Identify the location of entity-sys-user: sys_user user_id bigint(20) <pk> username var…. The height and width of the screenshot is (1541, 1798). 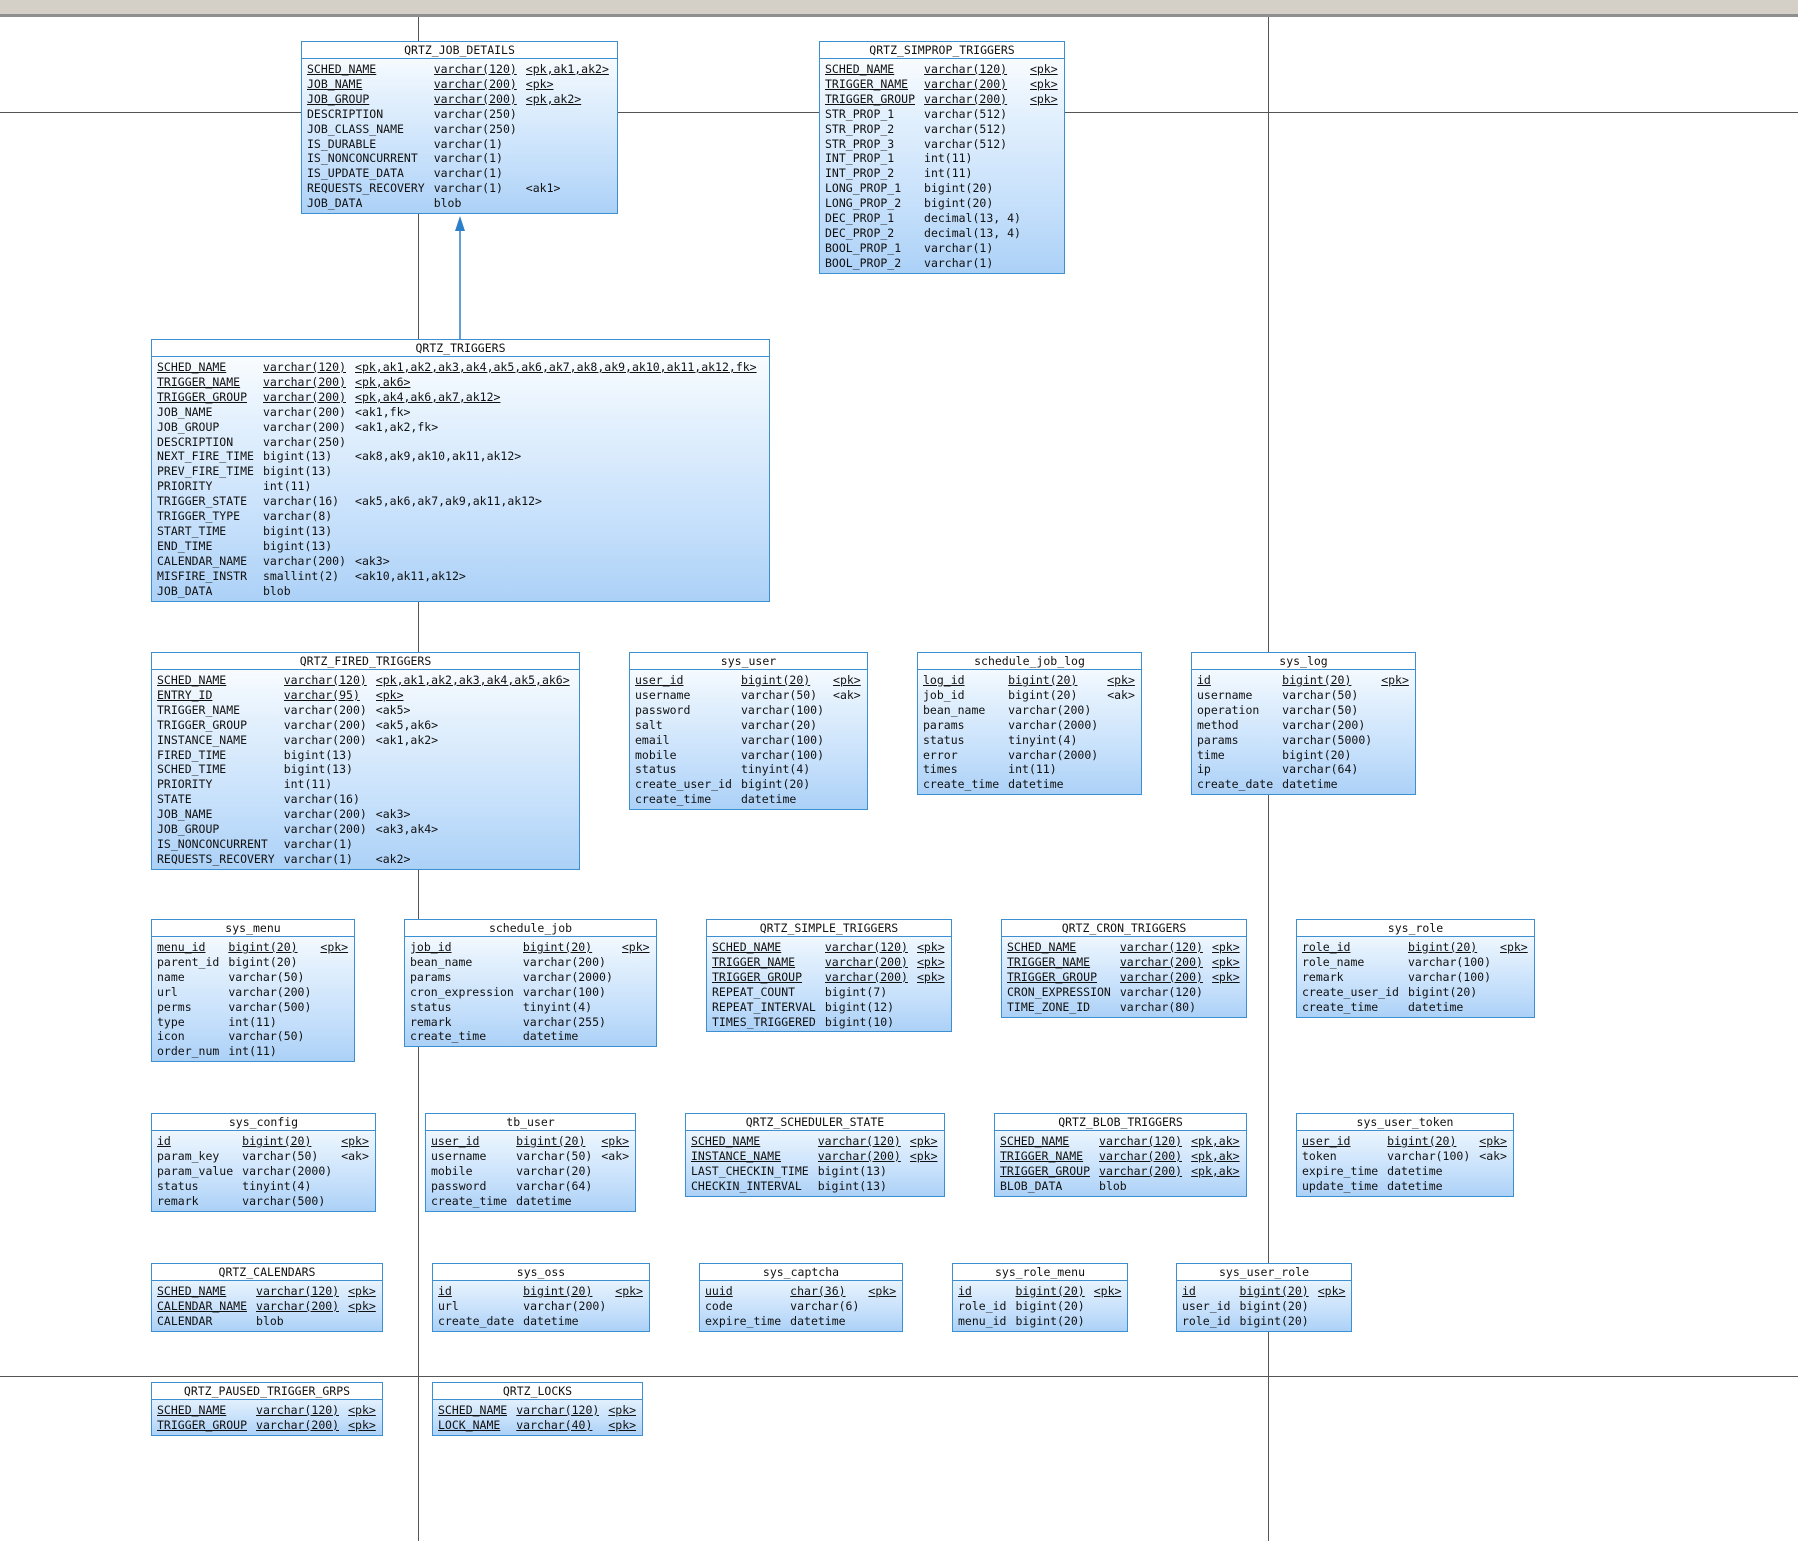
(748, 731).